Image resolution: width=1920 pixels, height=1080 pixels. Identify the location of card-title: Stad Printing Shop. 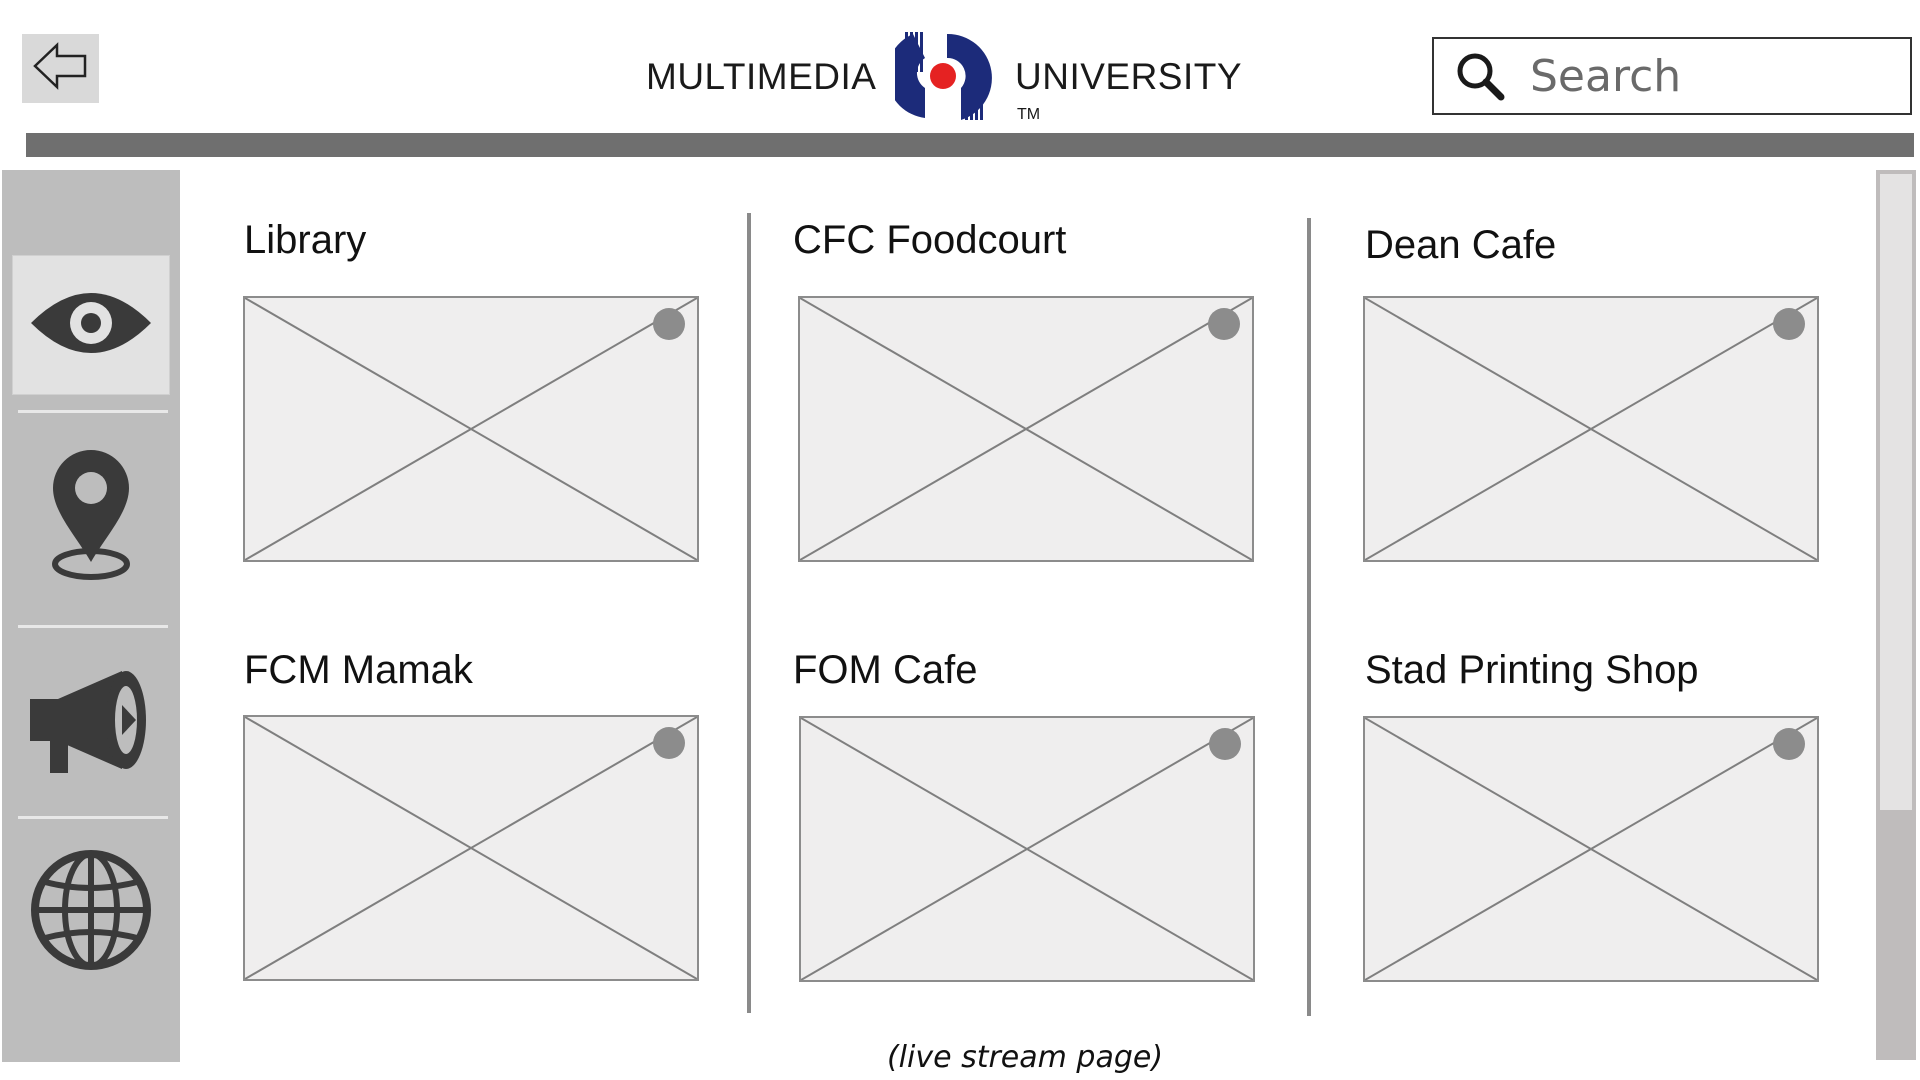
(1532, 670).